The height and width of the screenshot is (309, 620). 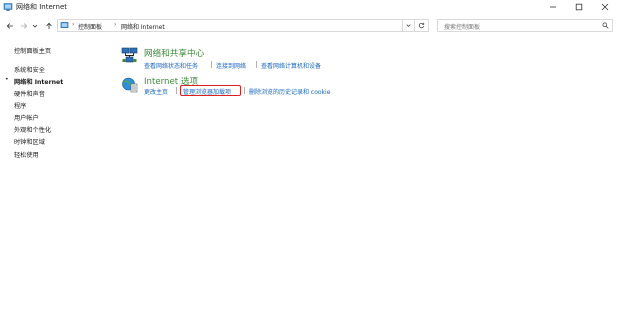 I want to click on forward-button, so click(x=23, y=25).